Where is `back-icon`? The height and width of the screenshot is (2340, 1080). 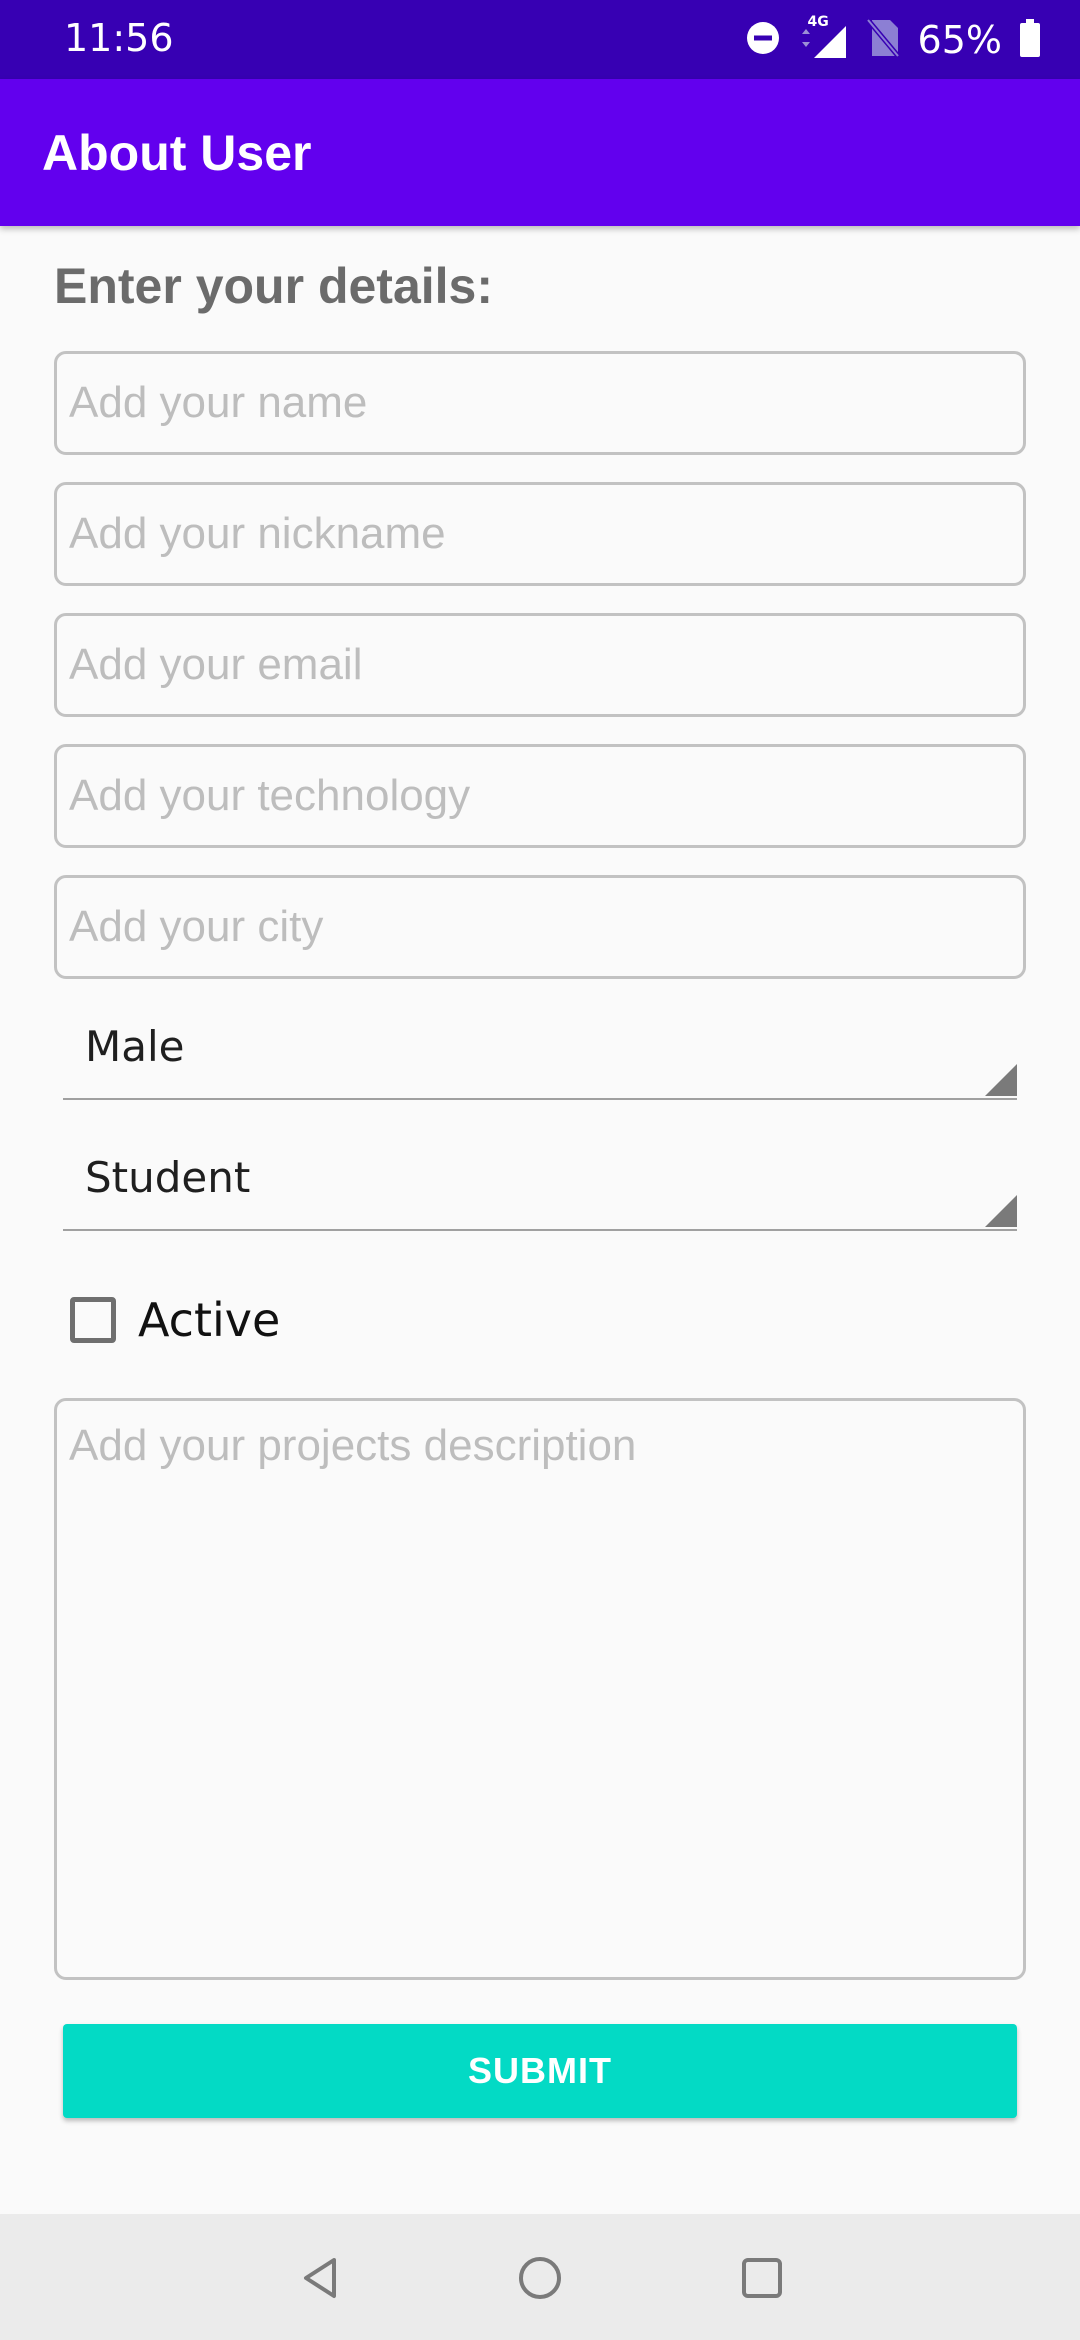
back-icon is located at coordinates (320, 2278).